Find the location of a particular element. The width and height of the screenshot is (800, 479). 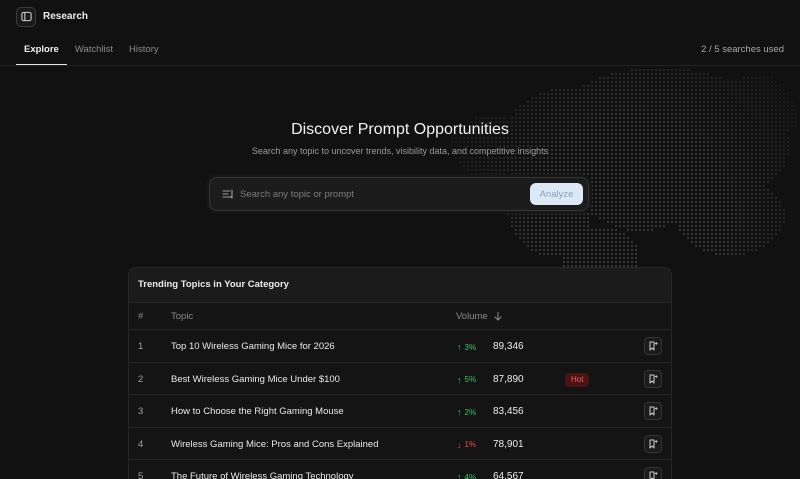

tab-explore: Explore is located at coordinates (41, 52).